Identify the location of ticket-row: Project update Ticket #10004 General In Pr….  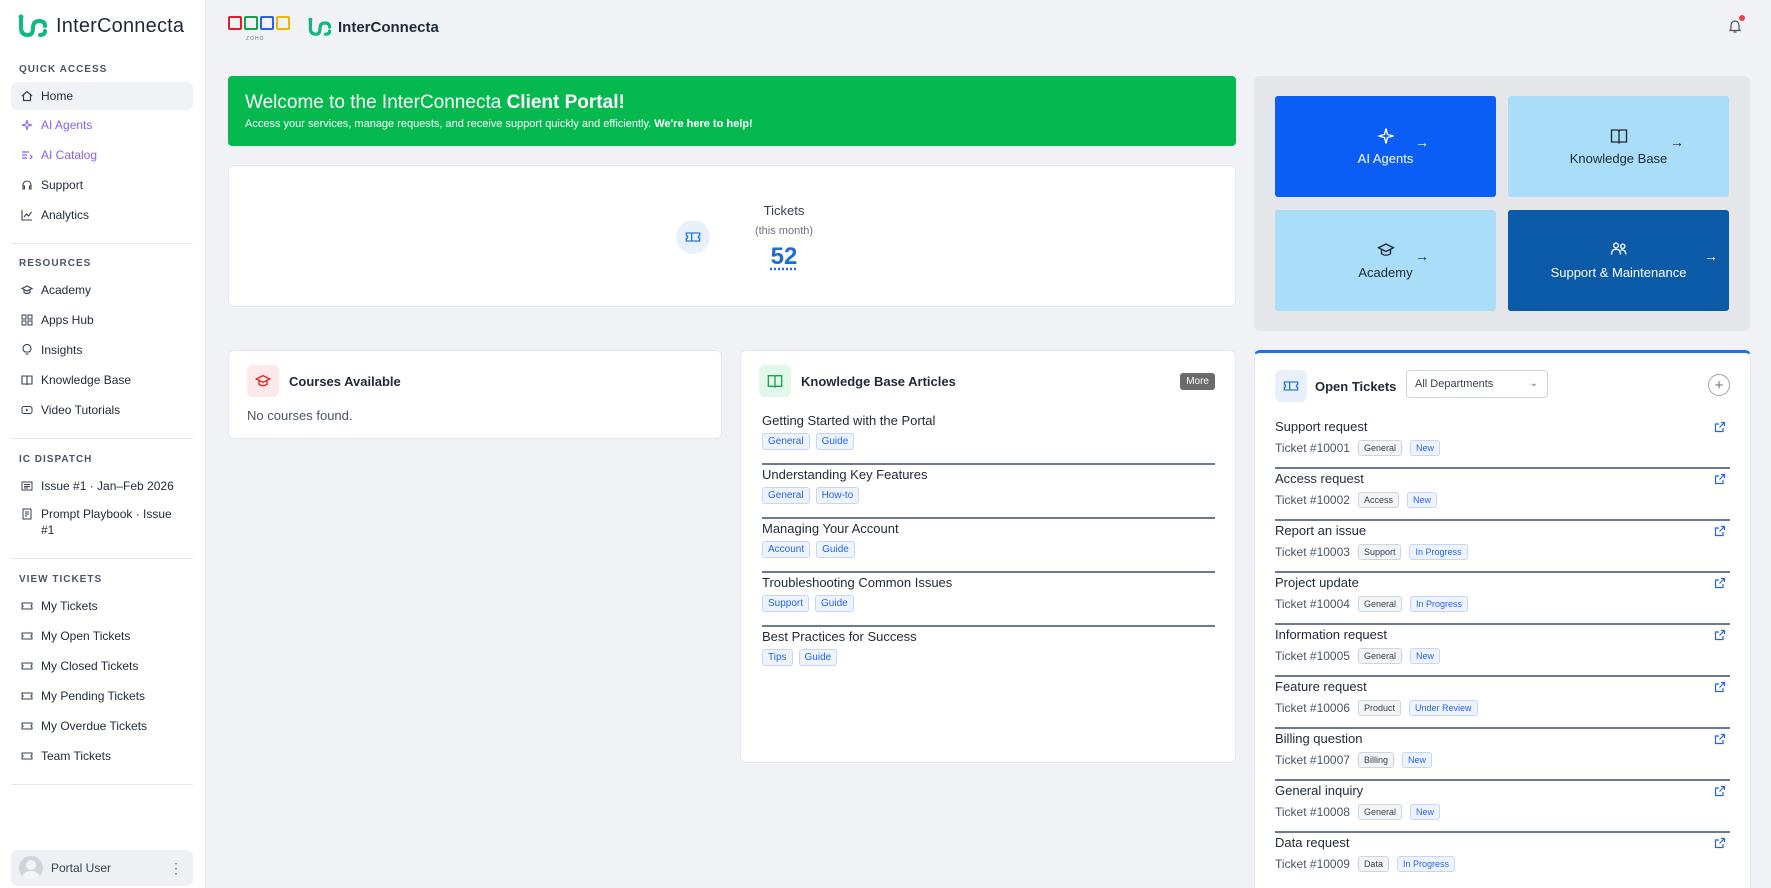
(1502, 599).